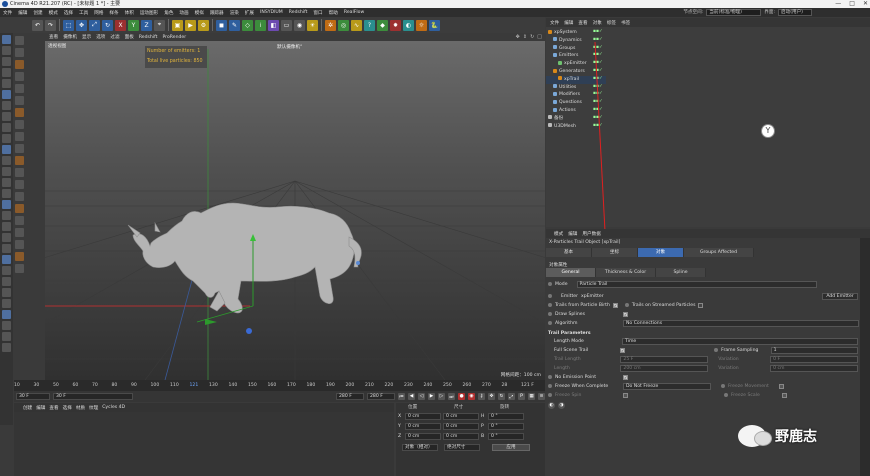 This screenshot has width=870, height=476. What do you see at coordinates (840, 296) in the screenshot?
I see `add-emitter-button: Add Emitter` at bounding box center [840, 296].